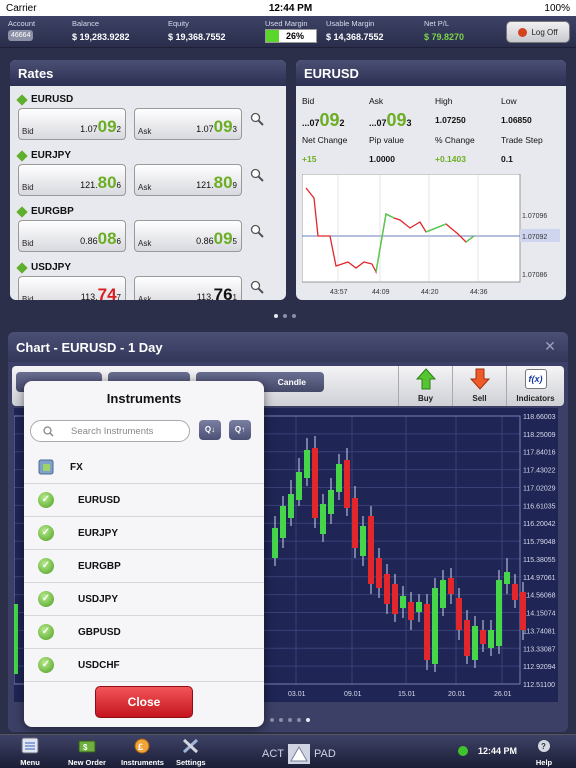 This screenshot has width=576, height=768. What do you see at coordinates (72, 288) in the screenshot?
I see `bid-quote-button: Bid 113.747` at bounding box center [72, 288].